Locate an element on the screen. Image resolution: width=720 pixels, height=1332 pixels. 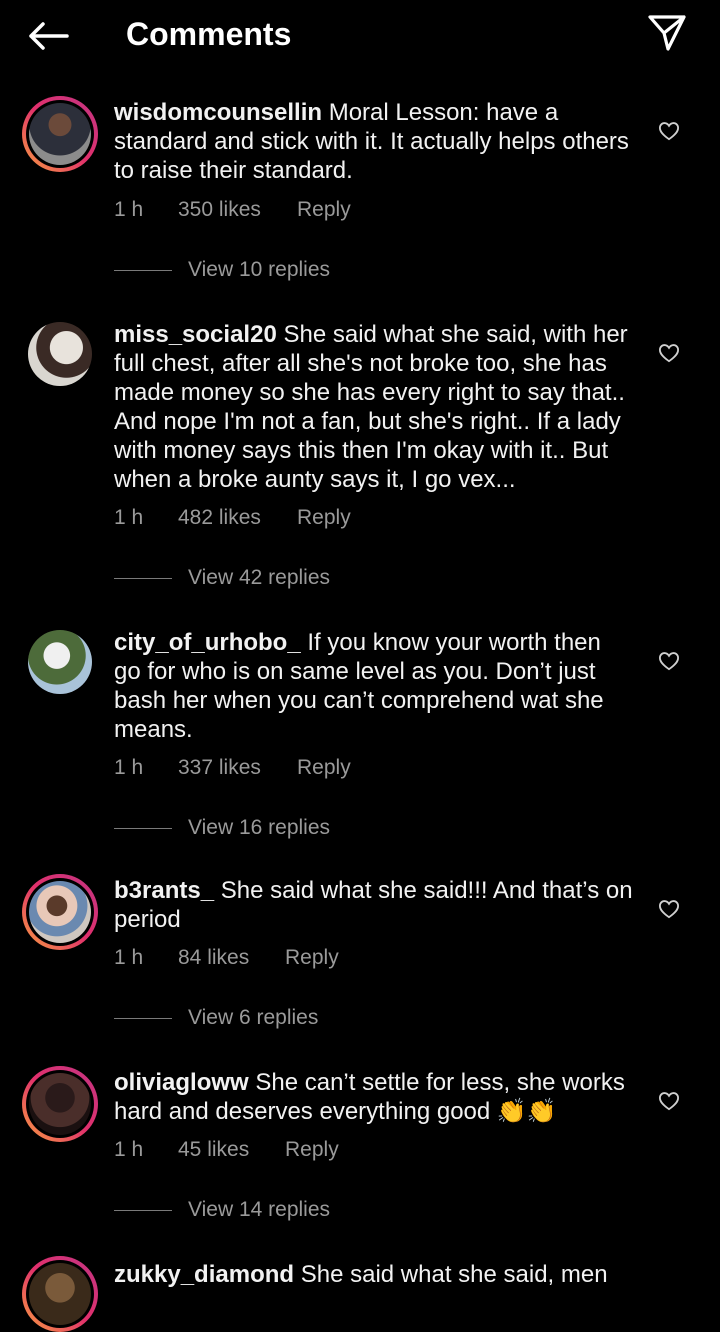
comment-likes: 350 likes is located at coordinates (237, 210).